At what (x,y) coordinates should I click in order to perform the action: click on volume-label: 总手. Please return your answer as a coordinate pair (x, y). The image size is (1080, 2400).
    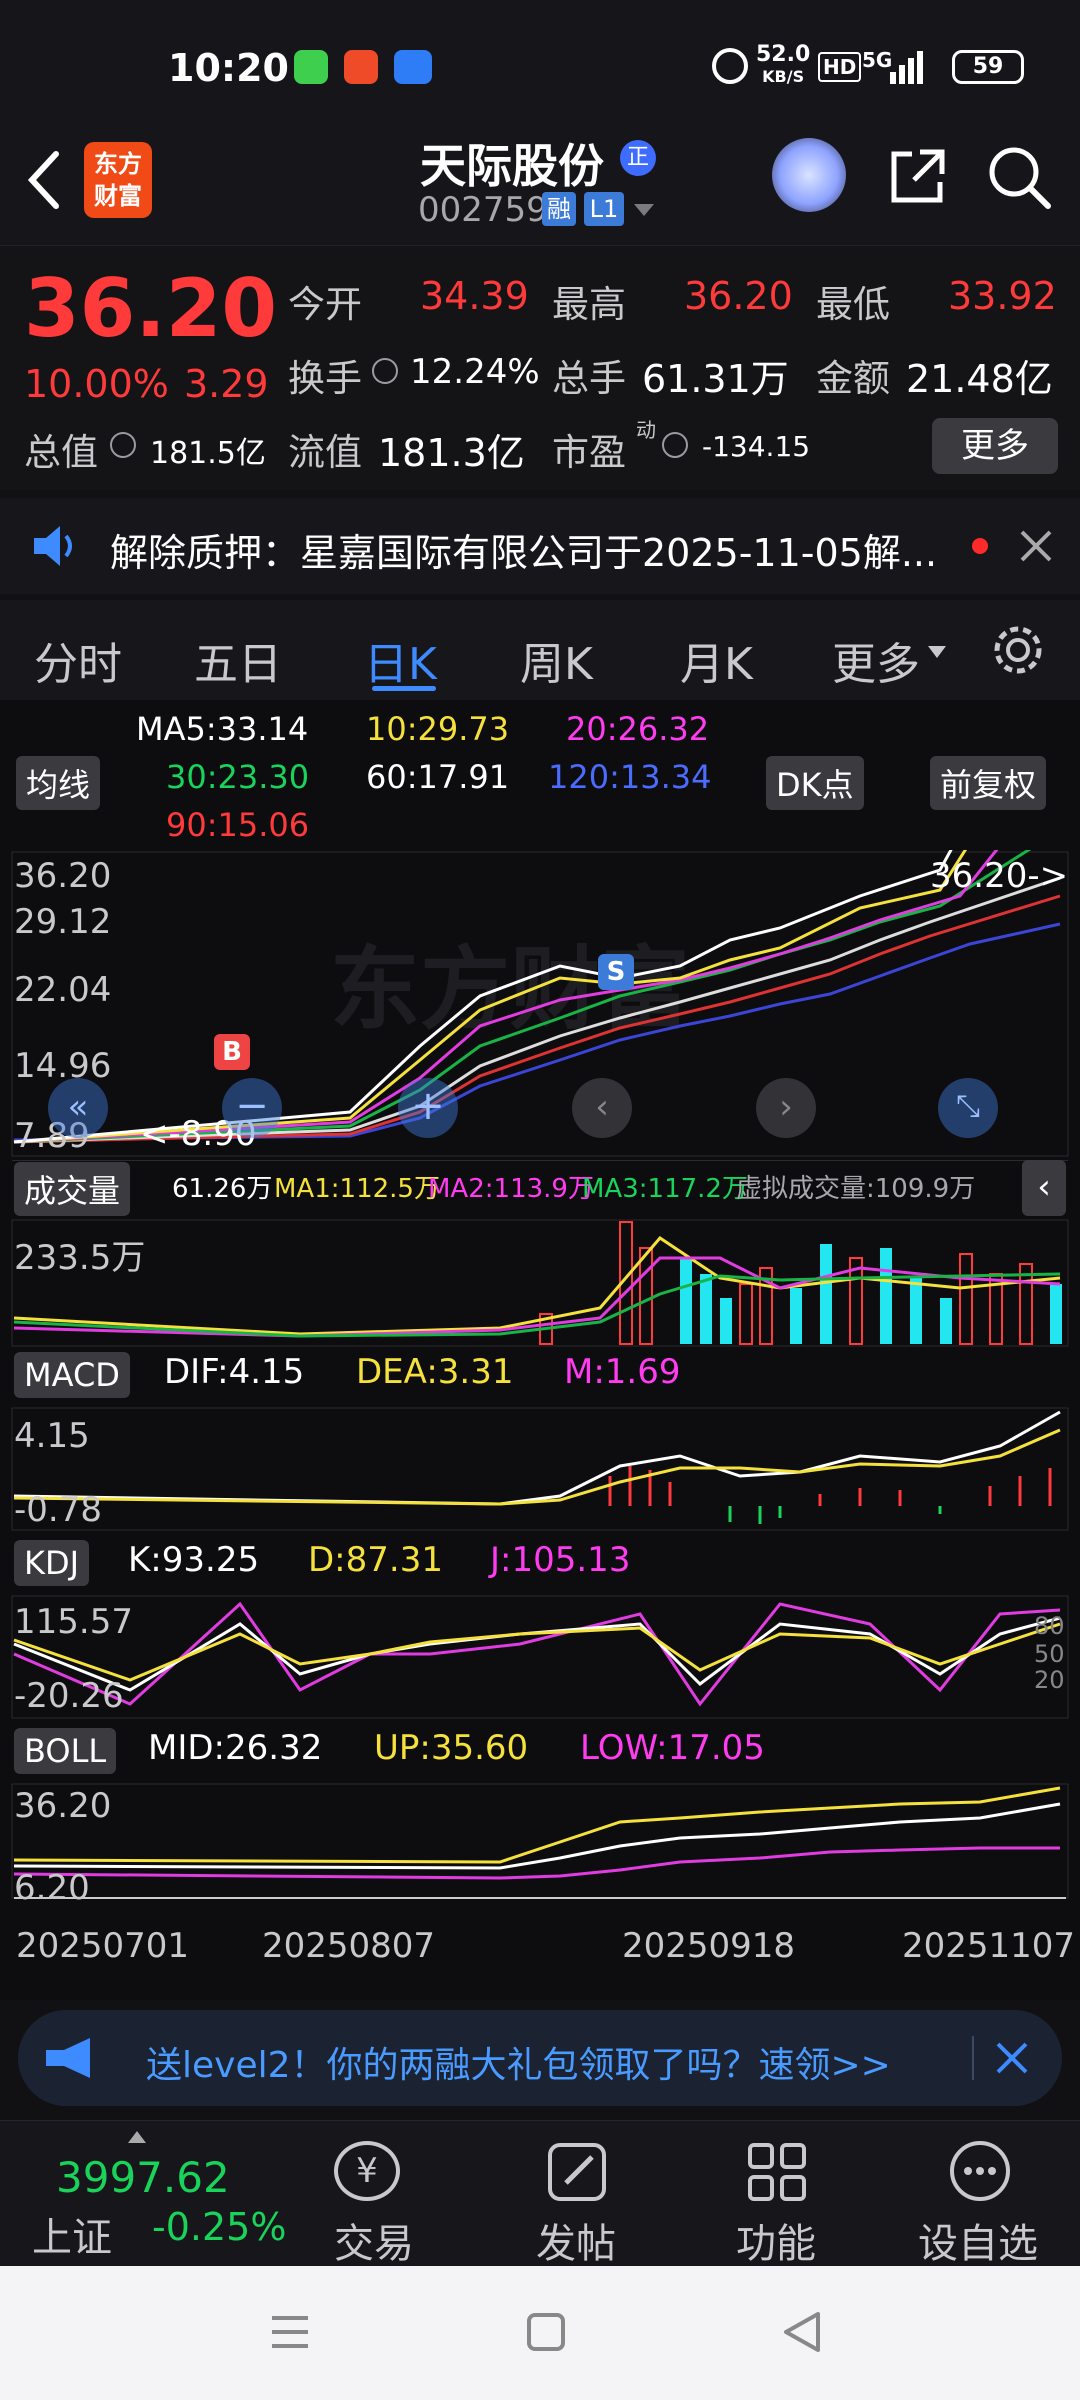
    Looking at the image, I should click on (589, 378).